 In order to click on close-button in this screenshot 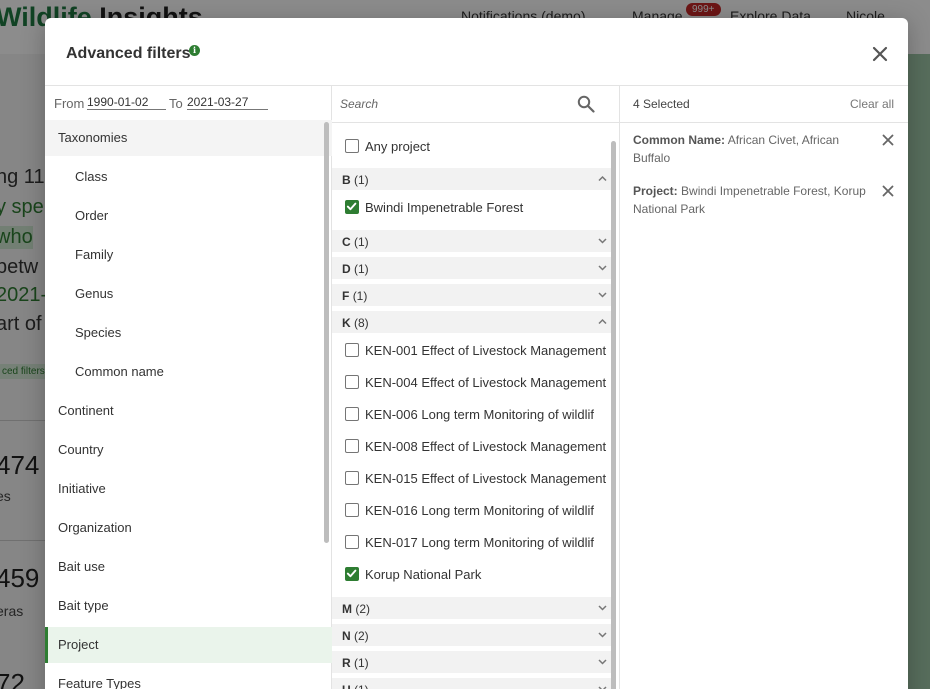, I will do `click(880, 54)`.